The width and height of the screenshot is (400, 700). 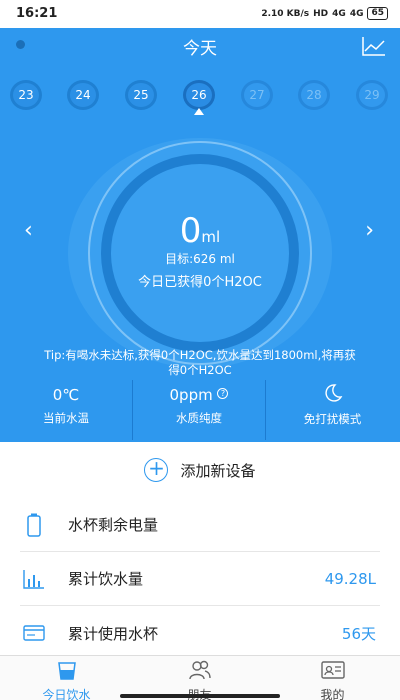 What do you see at coordinates (83, 95) in the screenshot?
I see `date-24: 24` at bounding box center [83, 95].